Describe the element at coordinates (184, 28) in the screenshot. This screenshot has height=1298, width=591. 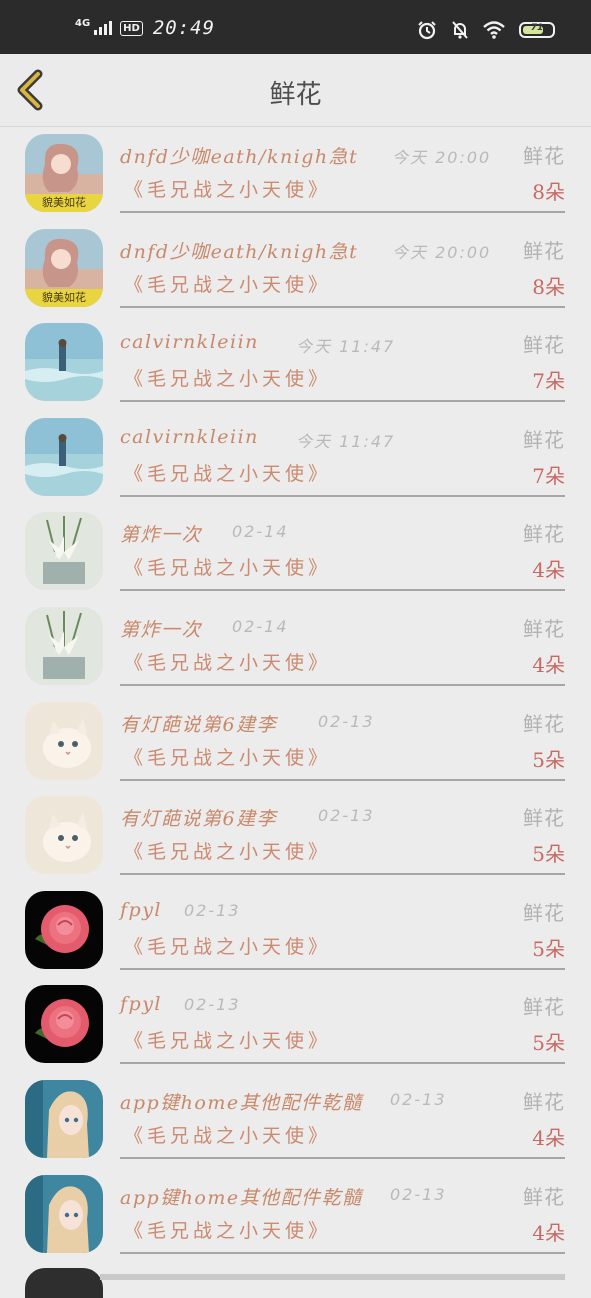
I see `clock: 20:49` at that location.